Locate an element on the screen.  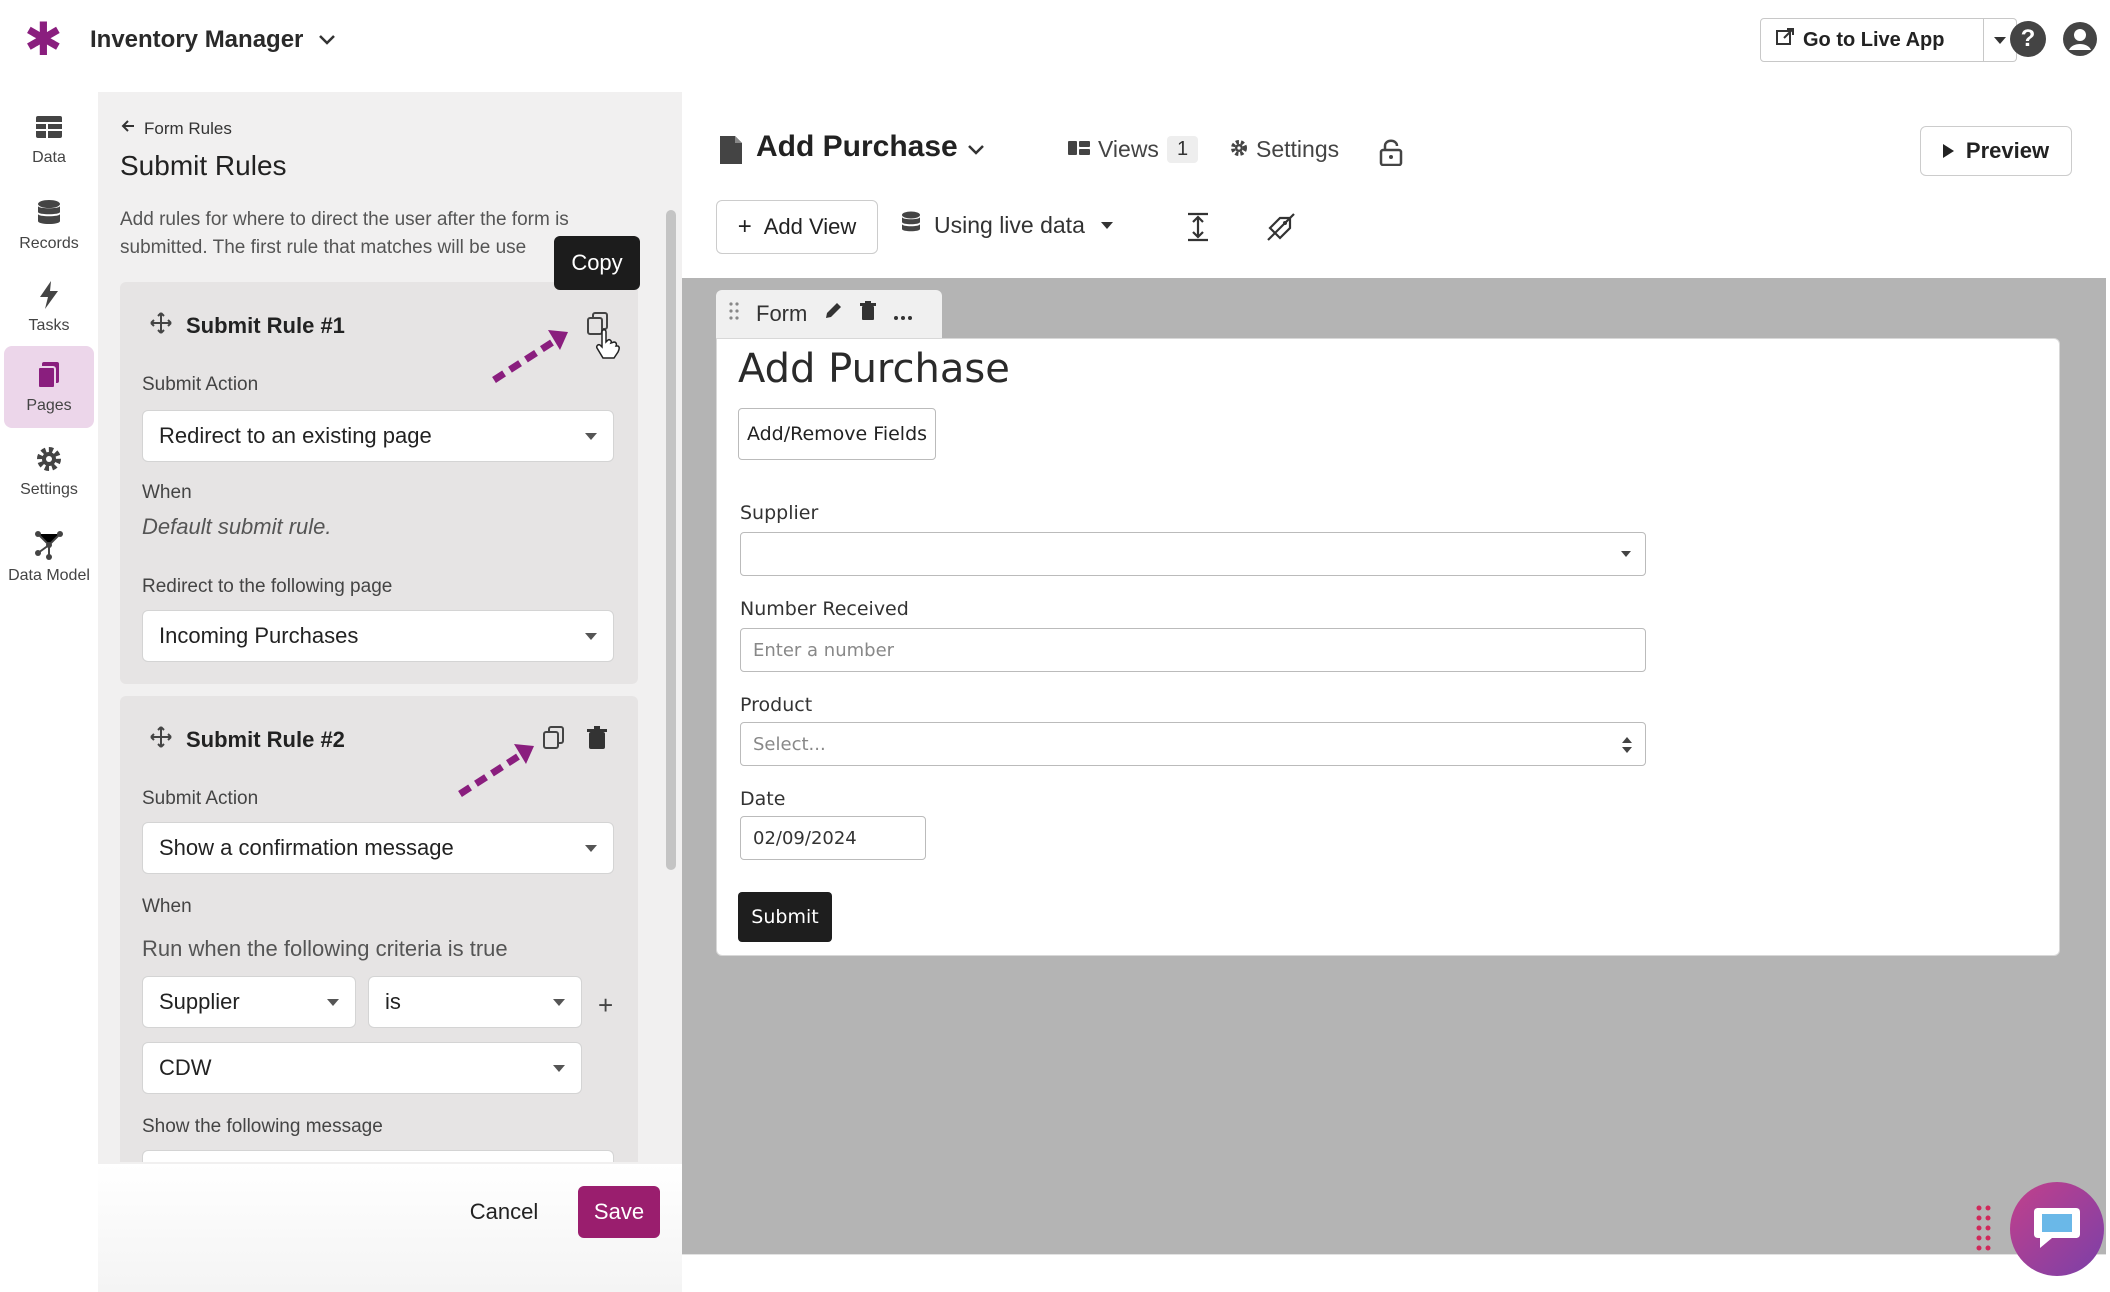
cancel-button: Cancel is located at coordinates (504, 1212).